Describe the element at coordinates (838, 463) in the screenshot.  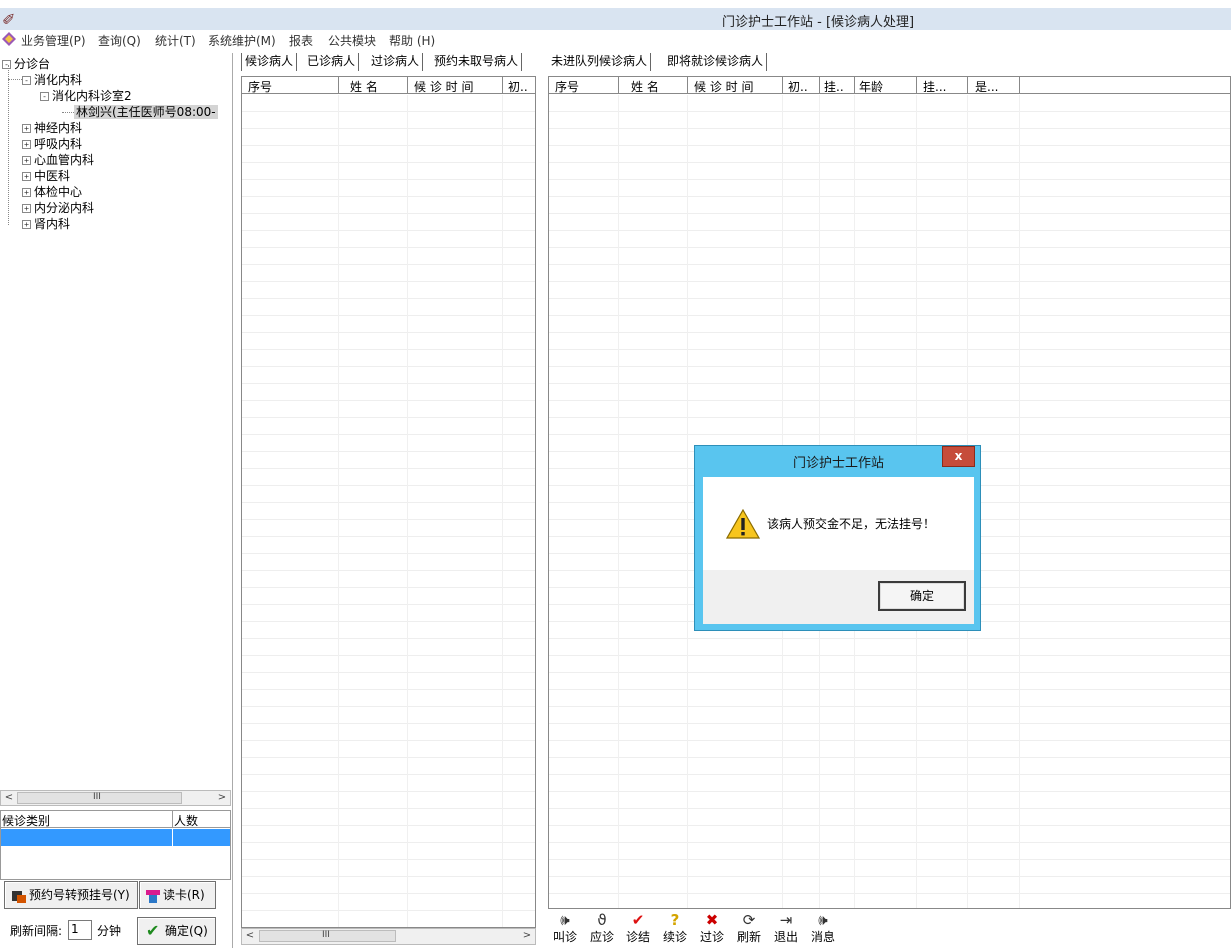
I see `dialog-title: 门诊护士工作站` at that location.